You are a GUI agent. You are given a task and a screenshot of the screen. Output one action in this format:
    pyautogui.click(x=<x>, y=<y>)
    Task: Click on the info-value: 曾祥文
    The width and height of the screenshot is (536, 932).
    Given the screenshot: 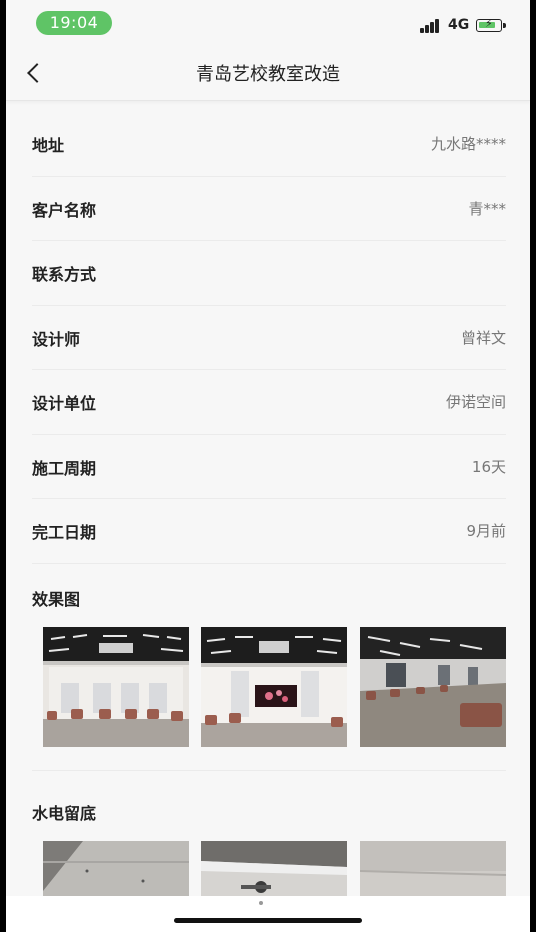 What is the action you would take?
    pyautogui.click(x=483, y=337)
    